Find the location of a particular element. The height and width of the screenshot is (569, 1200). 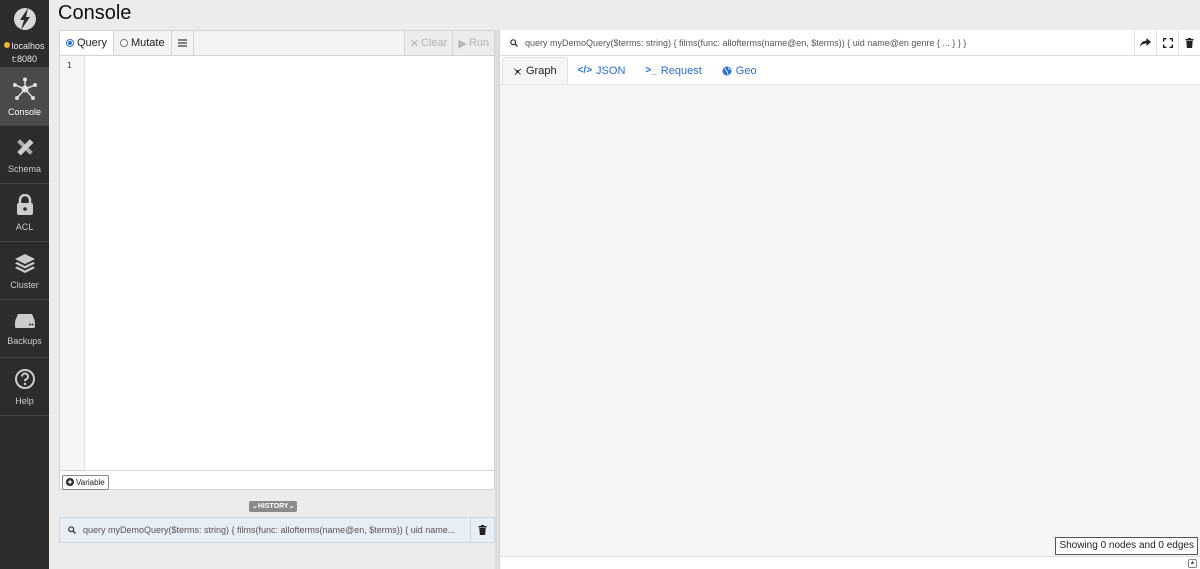

sidebar-item-label: Cluster is located at coordinates (24, 284).